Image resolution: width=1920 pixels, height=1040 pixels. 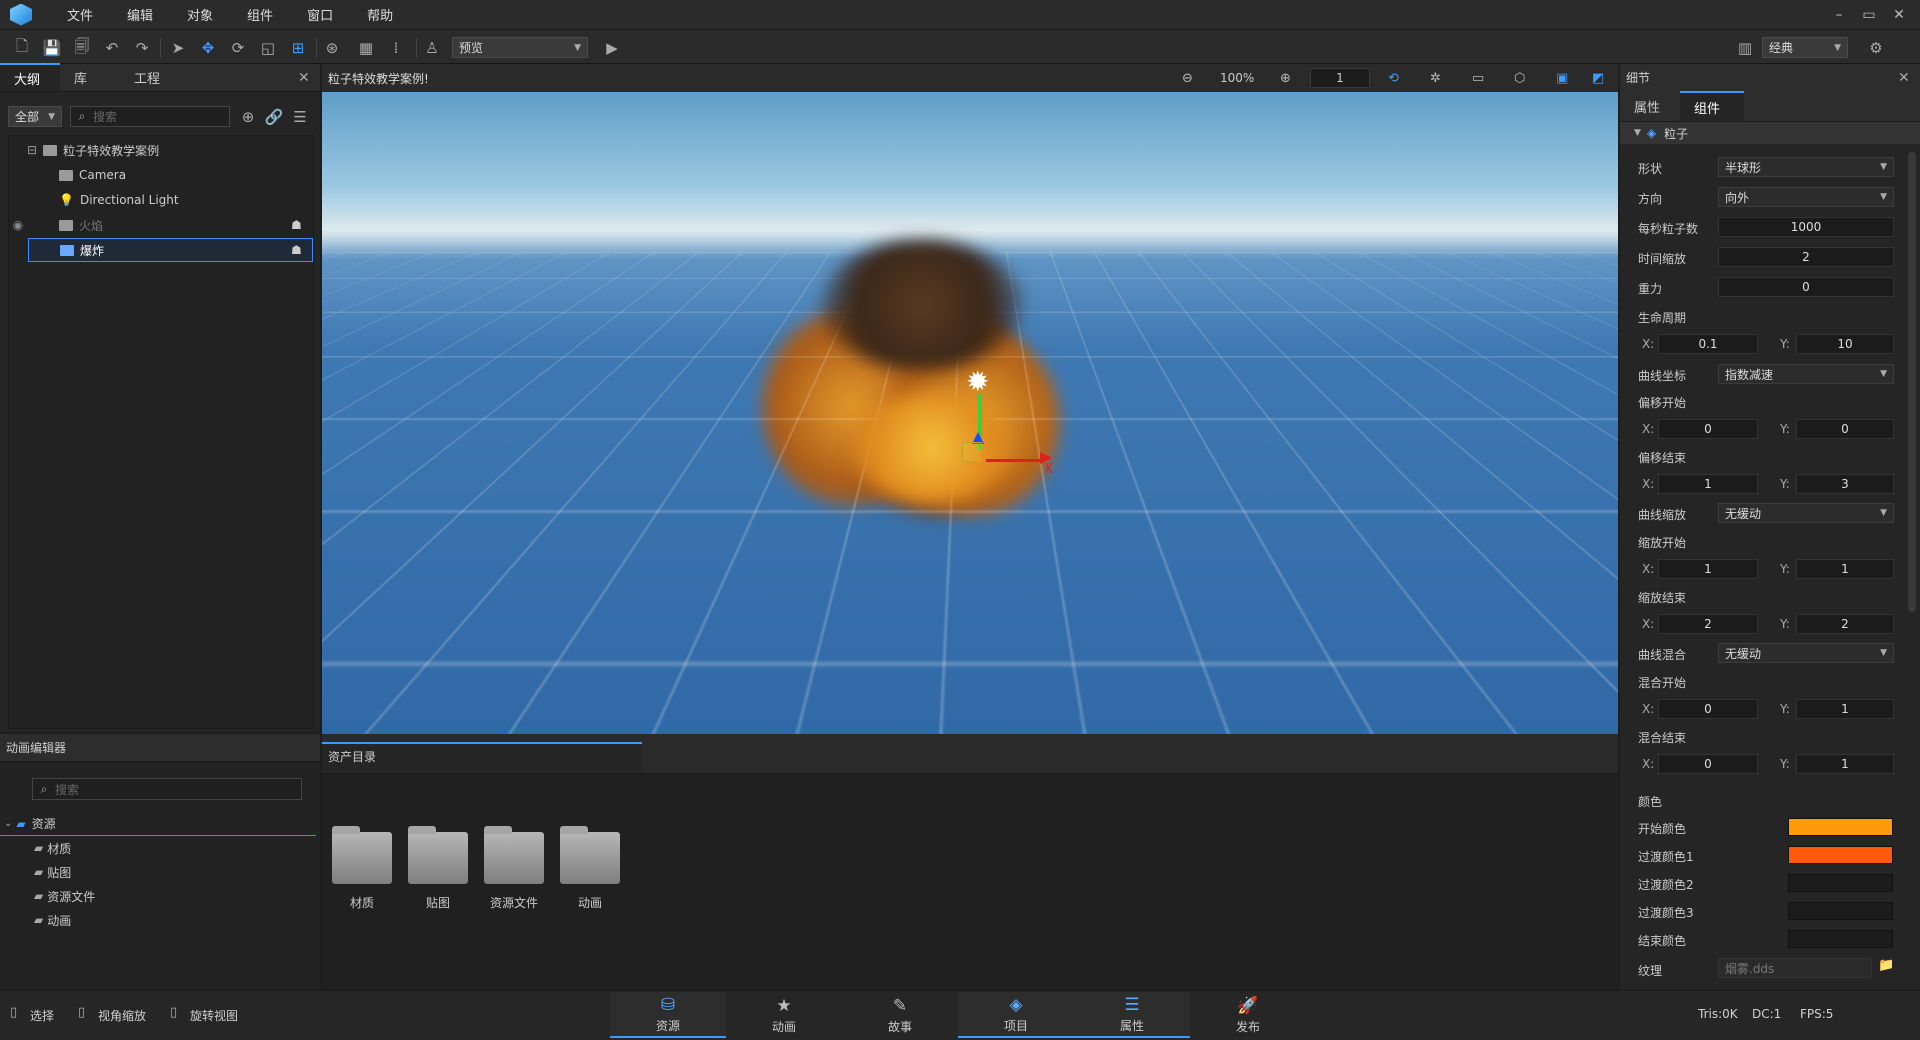 What do you see at coordinates (320, 14) in the screenshot?
I see `menu-window: 窗口` at bounding box center [320, 14].